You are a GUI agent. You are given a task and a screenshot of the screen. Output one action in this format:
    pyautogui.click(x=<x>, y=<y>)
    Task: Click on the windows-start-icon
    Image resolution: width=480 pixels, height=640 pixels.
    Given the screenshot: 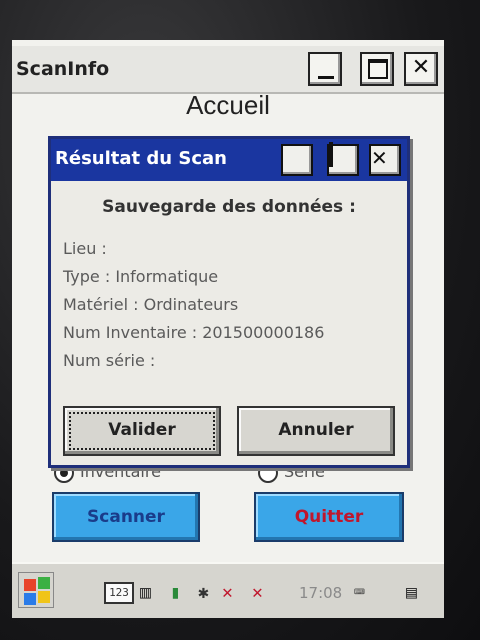 What is the action you would take?
    pyautogui.click(x=36, y=590)
    